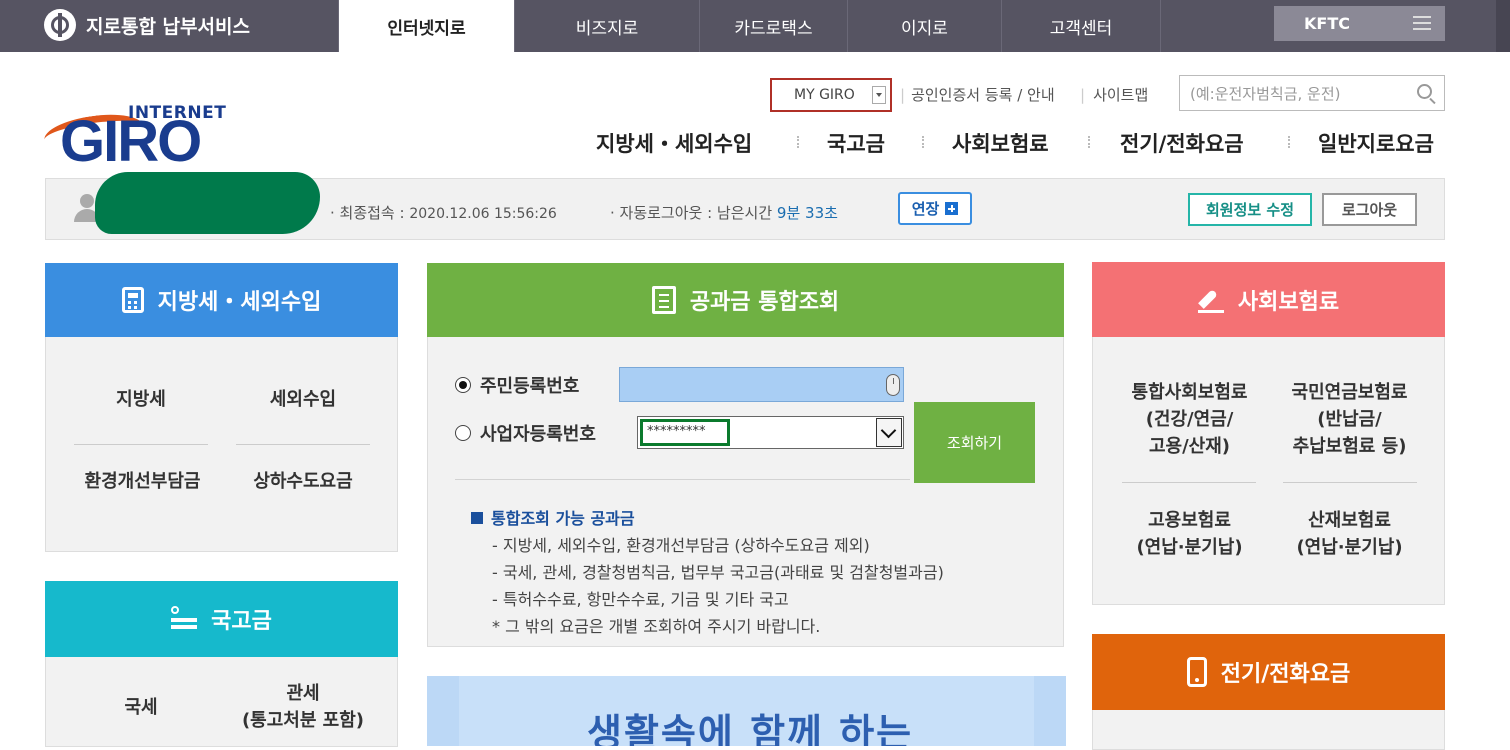 This screenshot has height=750, width=1510. Describe the element at coordinates (1349, 534) in the screenshot. I see `industrial-accident-link: 산재보험료 (연납·분기납)` at that location.